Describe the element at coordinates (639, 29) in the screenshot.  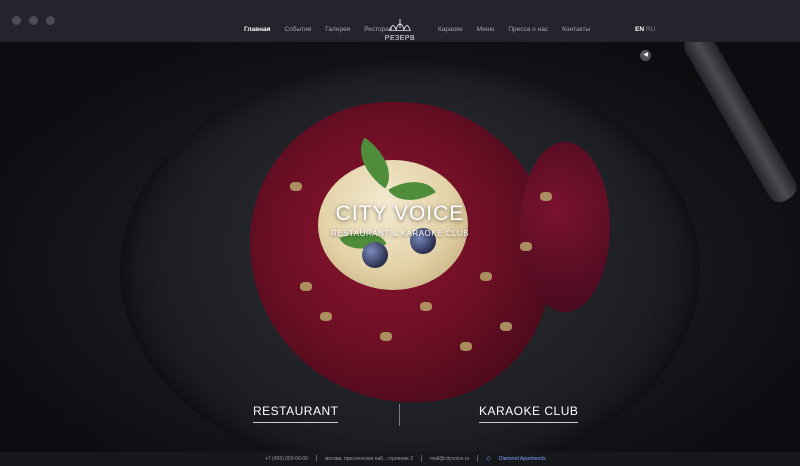
I see `lang-en: EN` at that location.